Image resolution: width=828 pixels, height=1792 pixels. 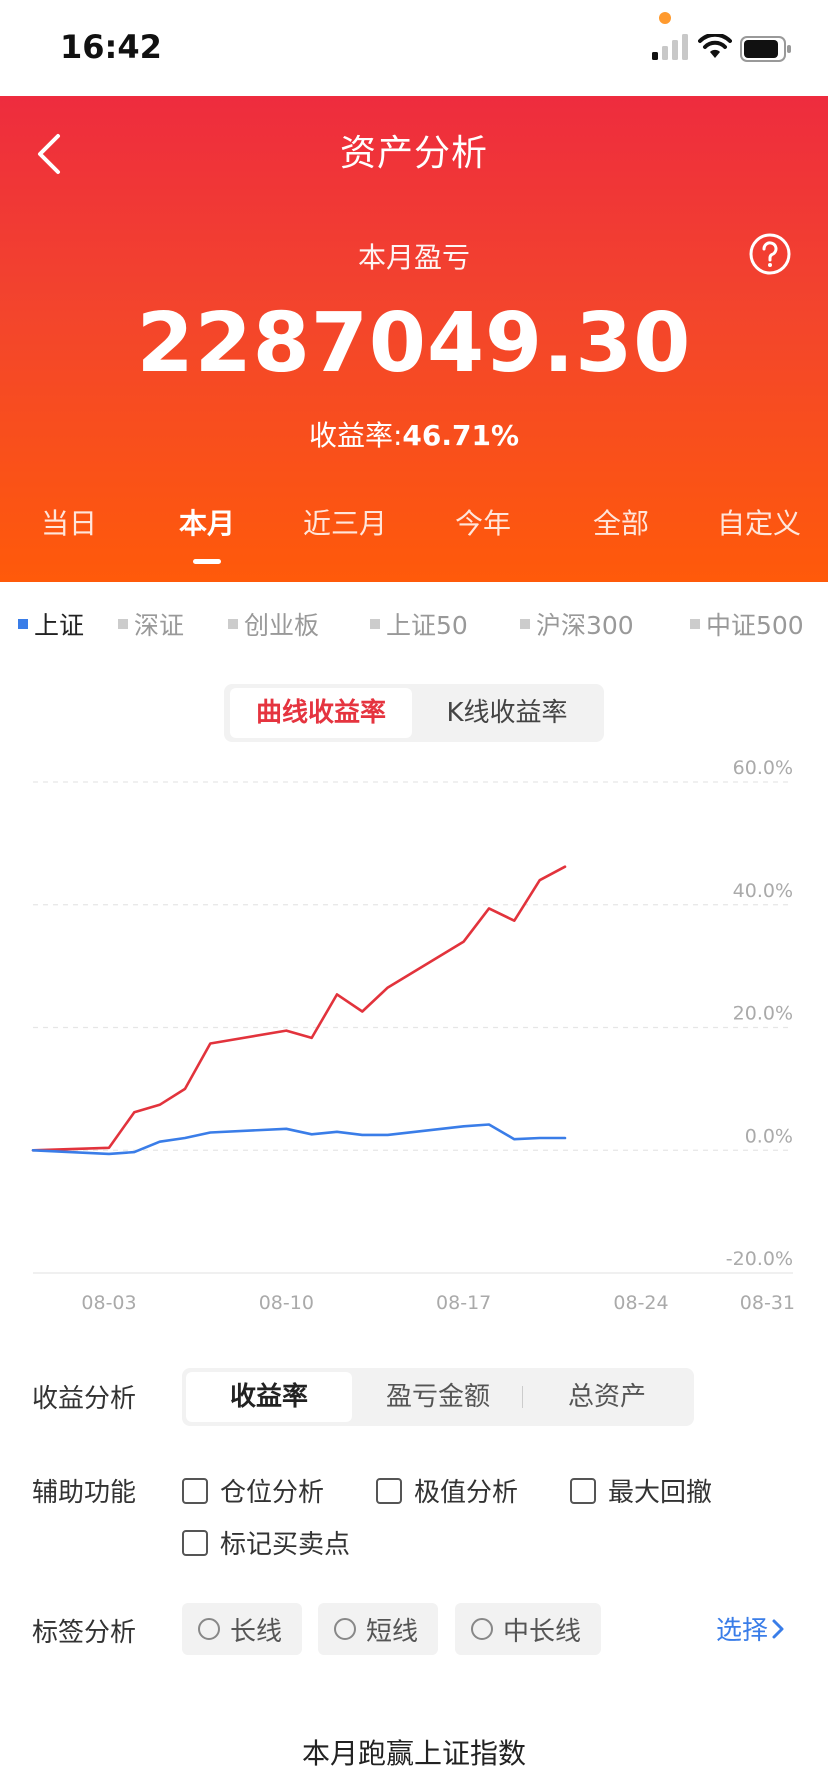 I want to click on battery-icon, so click(x=765, y=49).